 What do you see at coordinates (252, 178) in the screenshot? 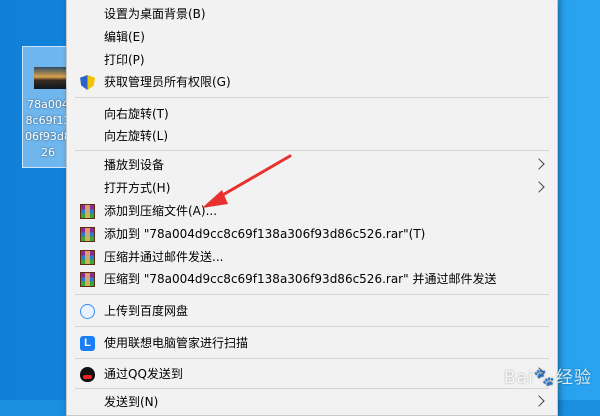
I see `arrow-shaft` at bounding box center [252, 178].